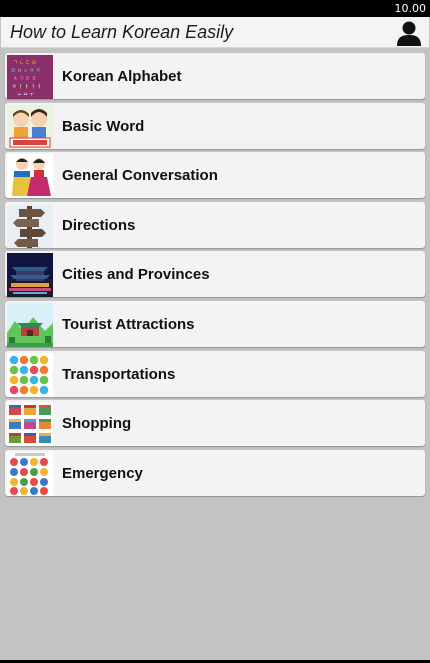 The width and height of the screenshot is (430, 663). I want to click on transportations-thumbnail, so click(30, 374).